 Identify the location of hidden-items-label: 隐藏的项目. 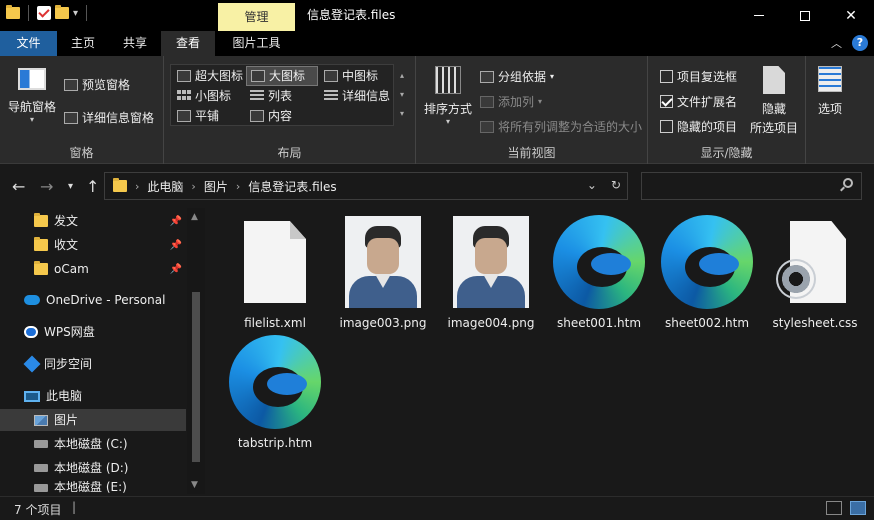
(707, 127).